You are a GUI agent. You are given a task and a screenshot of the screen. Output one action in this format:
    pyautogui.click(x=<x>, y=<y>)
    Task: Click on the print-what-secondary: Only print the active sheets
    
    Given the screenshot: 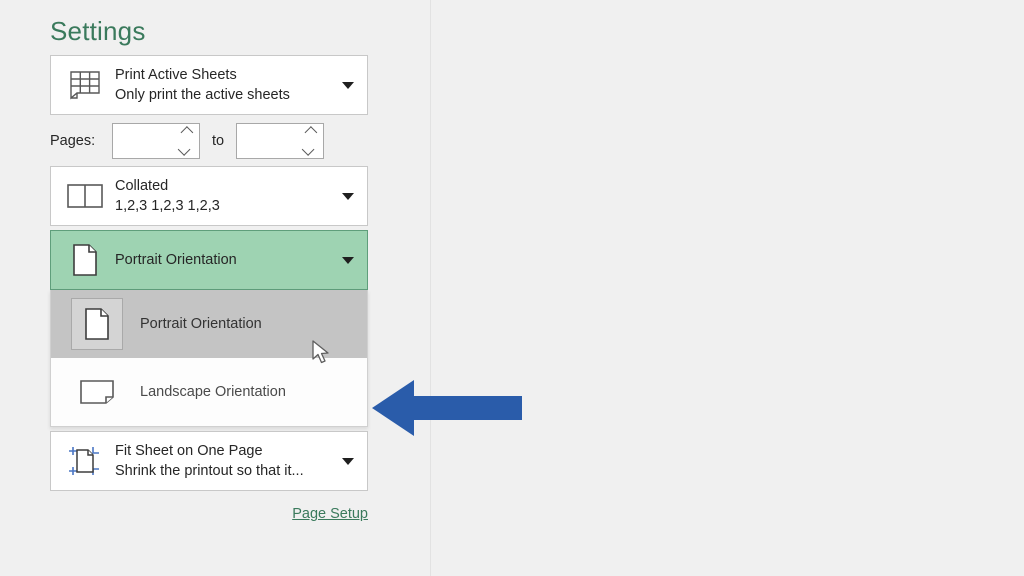 What is the action you would take?
    pyautogui.click(x=202, y=95)
    